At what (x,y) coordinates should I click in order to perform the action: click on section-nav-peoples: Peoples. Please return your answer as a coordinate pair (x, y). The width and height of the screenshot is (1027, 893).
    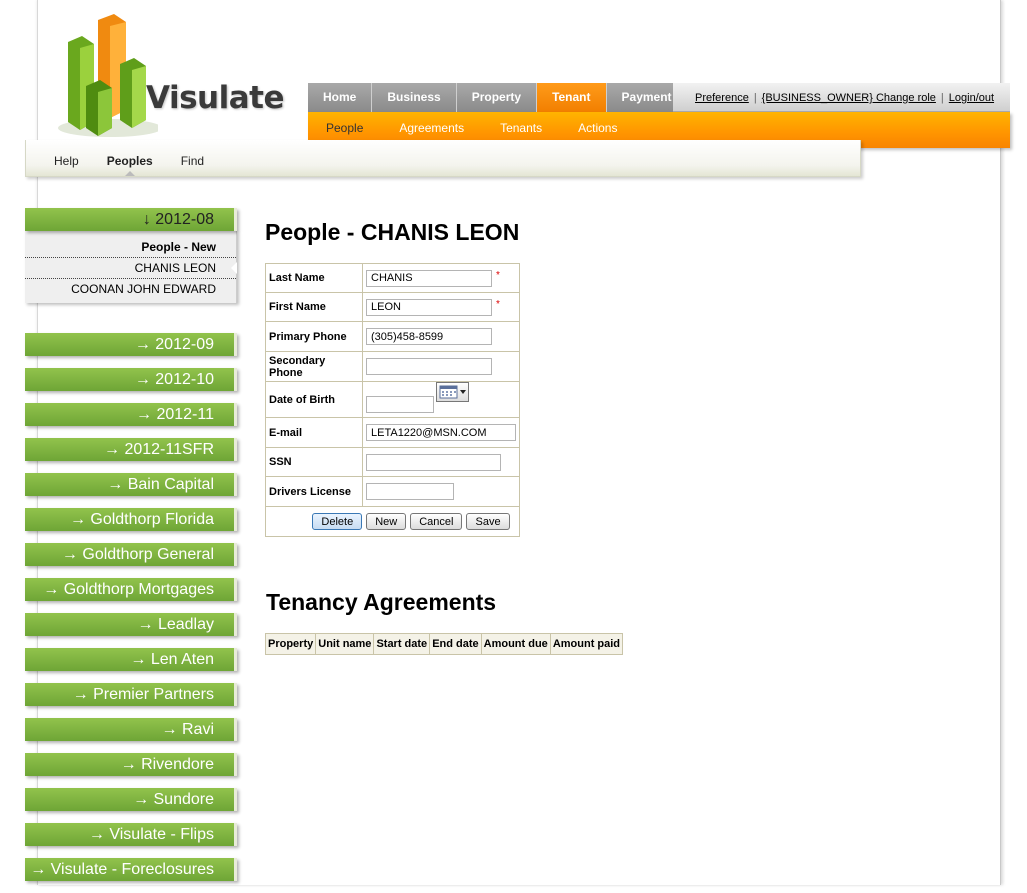
    Looking at the image, I should click on (130, 158).